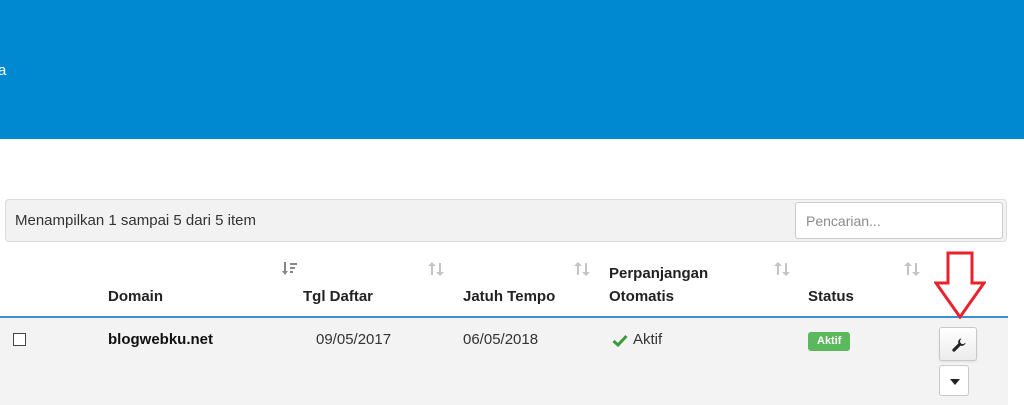  What do you see at coordinates (354, 339) in the screenshot?
I see `reg-date: 09/05/2017` at bounding box center [354, 339].